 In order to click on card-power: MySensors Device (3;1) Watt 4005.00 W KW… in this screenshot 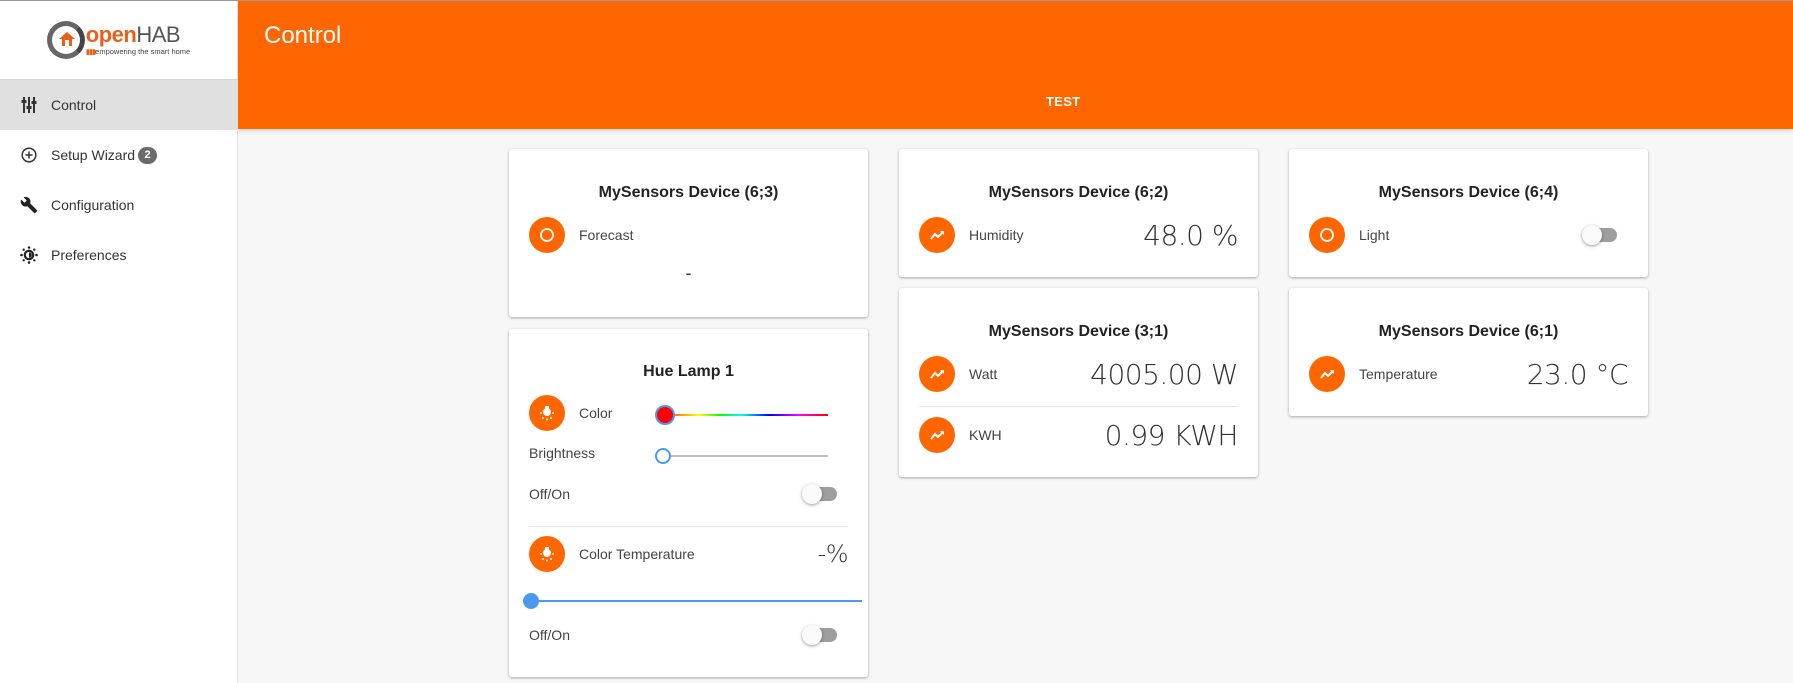, I will do `click(1078, 382)`.